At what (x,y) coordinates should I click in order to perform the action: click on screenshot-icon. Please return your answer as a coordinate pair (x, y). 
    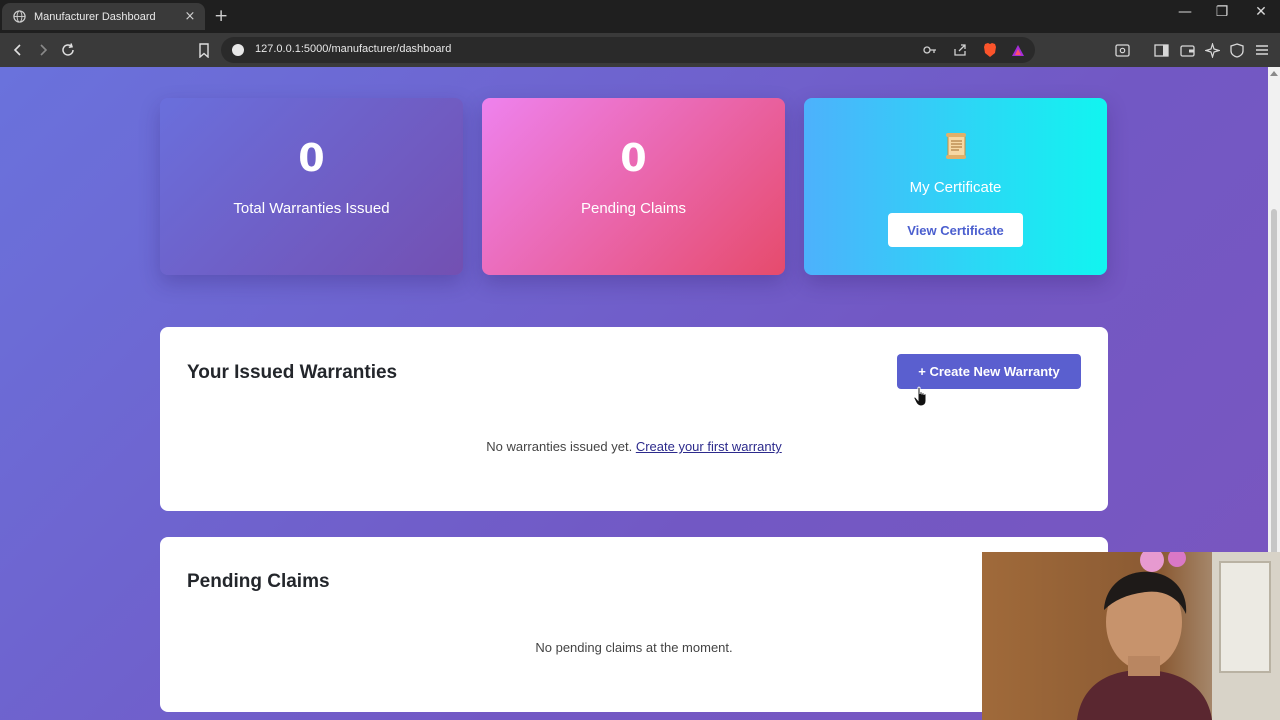
    Looking at the image, I should click on (1122, 50).